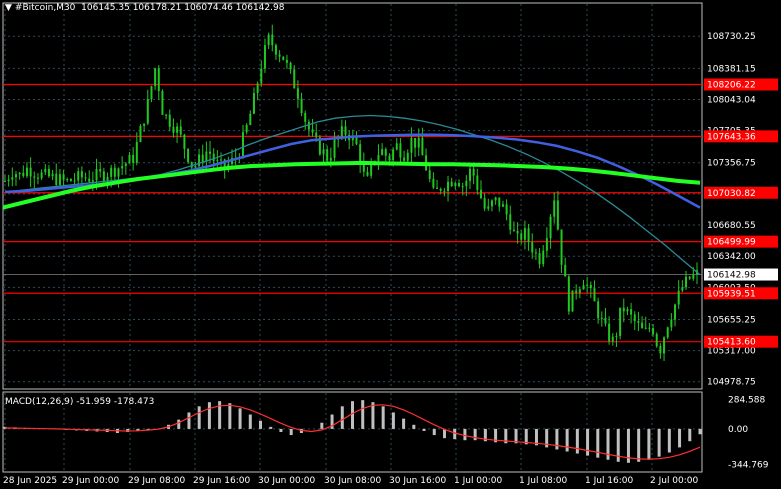  Describe the element at coordinates (731, 164) in the screenshot. I see `price-tick-label: 107356.75` at that location.